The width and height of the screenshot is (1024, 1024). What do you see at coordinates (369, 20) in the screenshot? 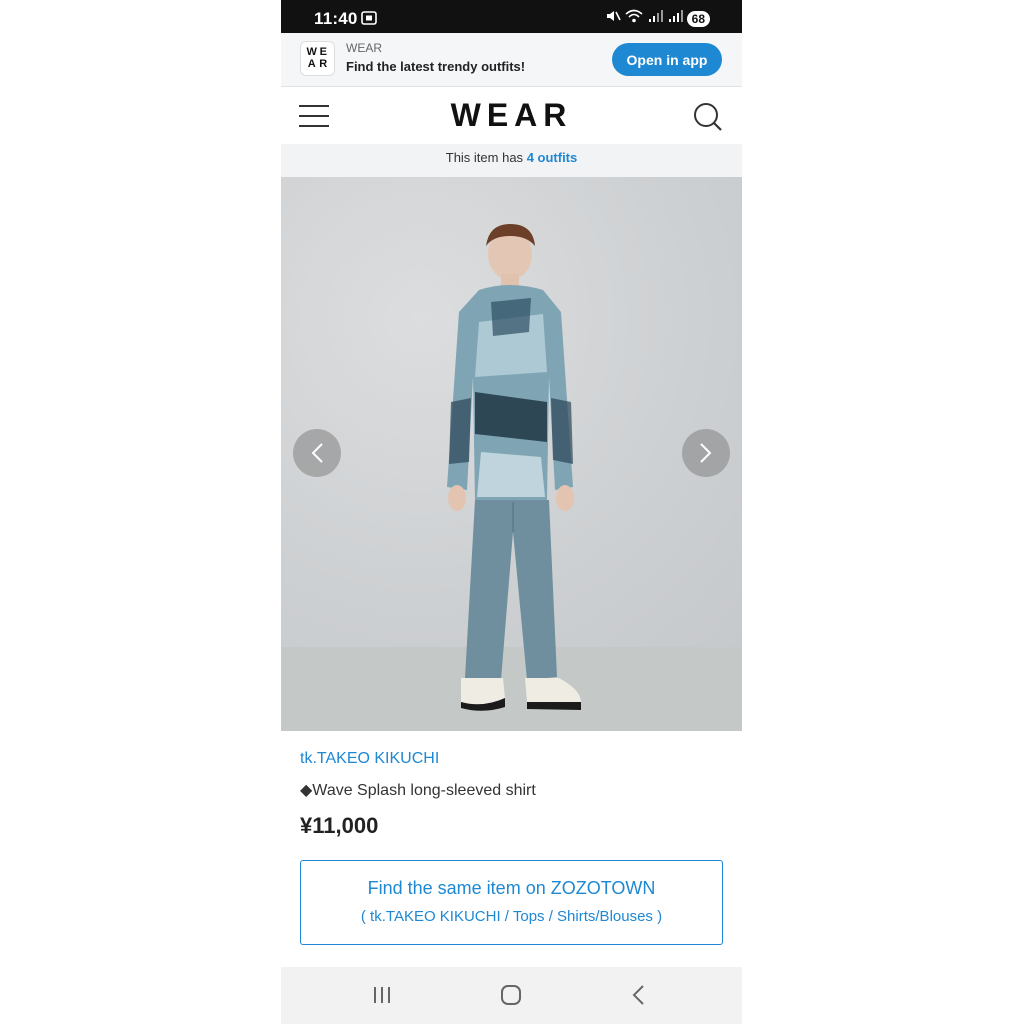
I see `screen-record-icon` at bounding box center [369, 20].